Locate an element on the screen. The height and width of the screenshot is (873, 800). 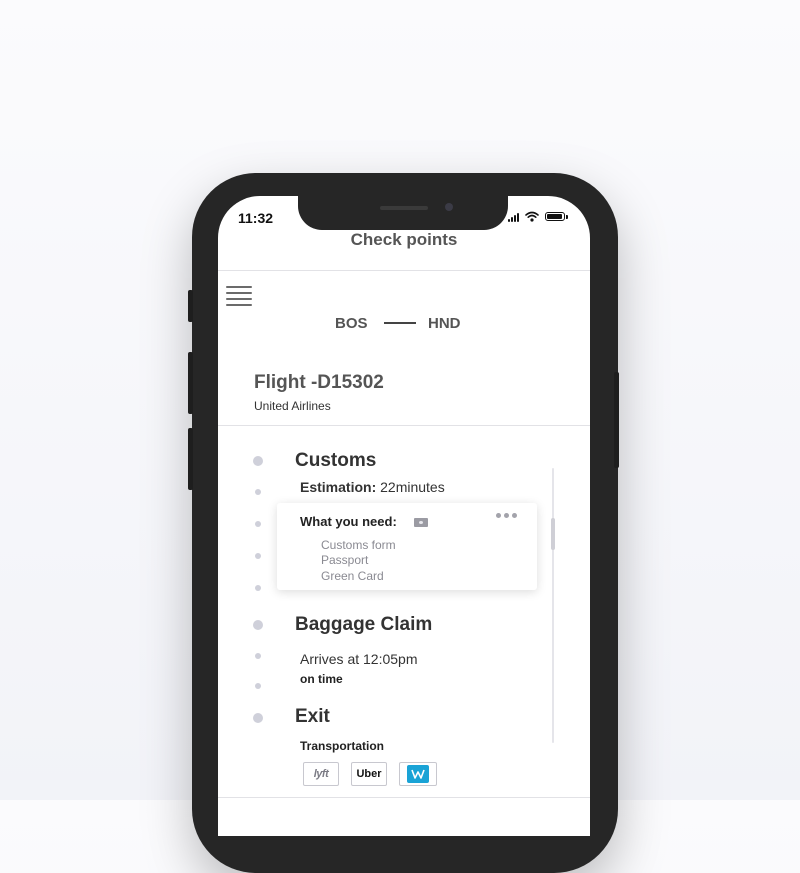
flight-number: Flight -D15302 is located at coordinates (319, 382).